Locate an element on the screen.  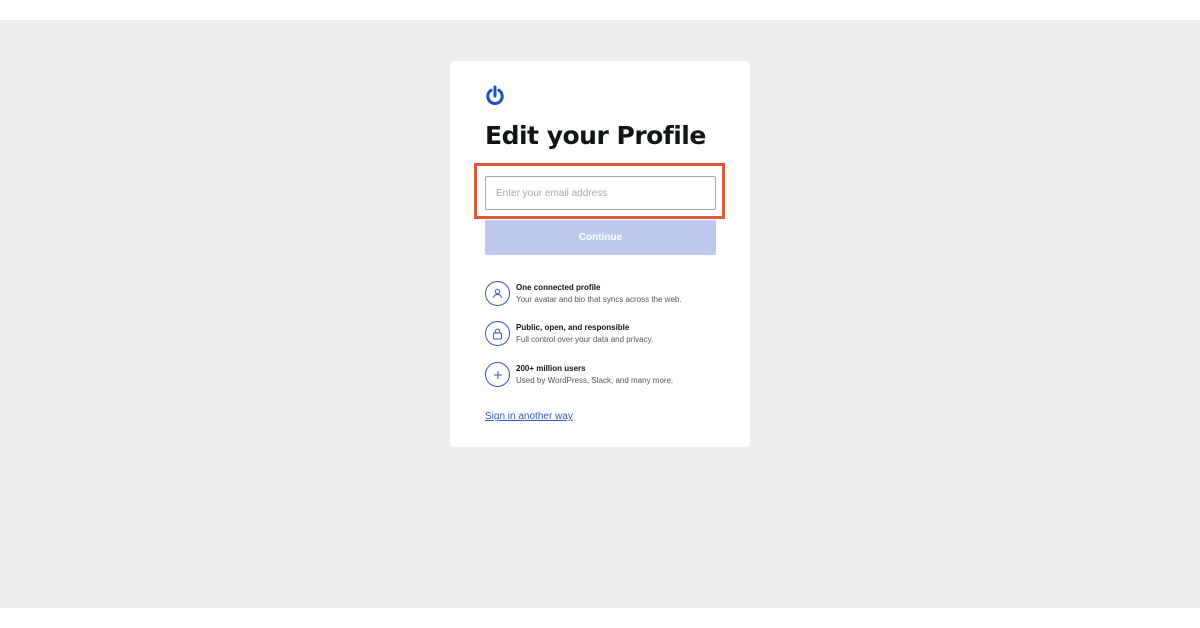
feature-title: Public, open, and responsible is located at coordinates (573, 327).